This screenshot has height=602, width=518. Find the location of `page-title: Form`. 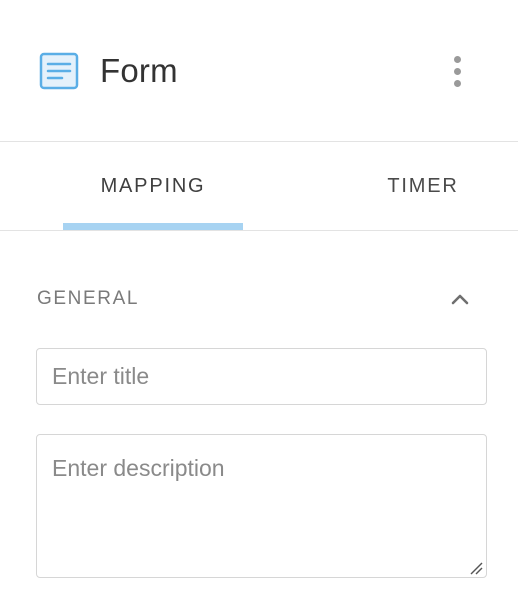

page-title: Form is located at coordinates (139, 70).